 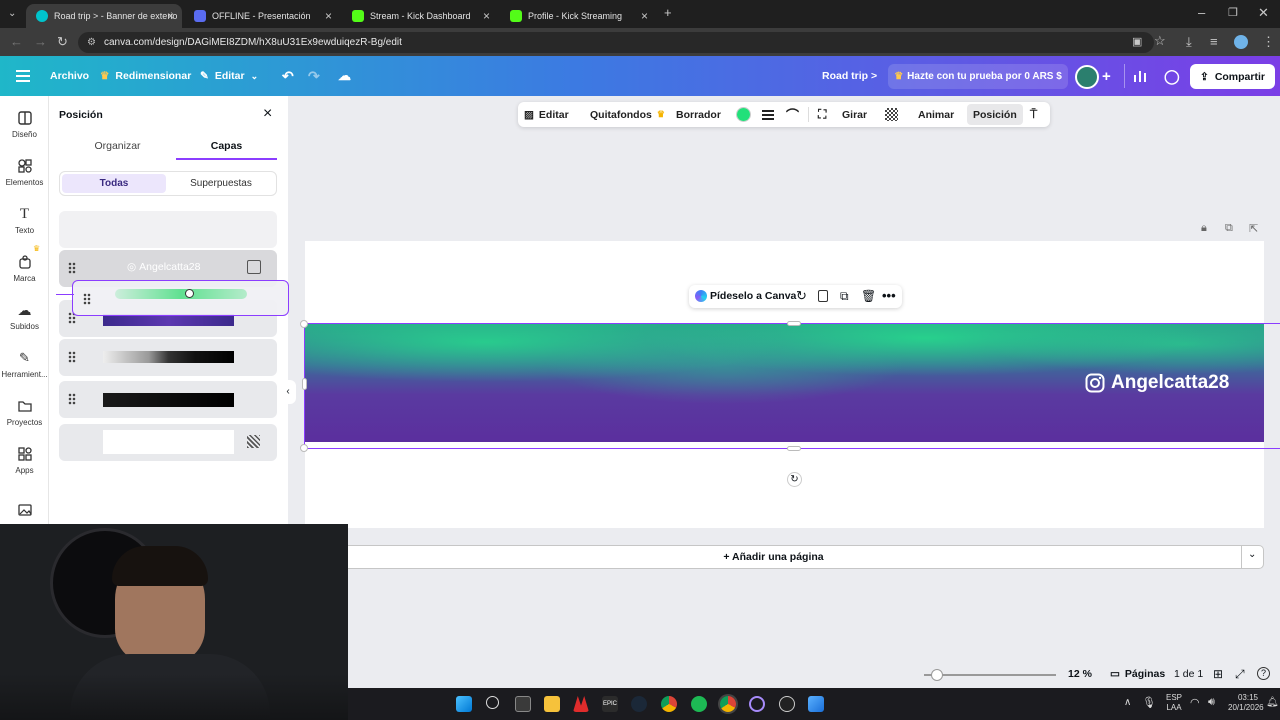 What do you see at coordinates (1241, 42) in the screenshot?
I see `profile-avatar` at bounding box center [1241, 42].